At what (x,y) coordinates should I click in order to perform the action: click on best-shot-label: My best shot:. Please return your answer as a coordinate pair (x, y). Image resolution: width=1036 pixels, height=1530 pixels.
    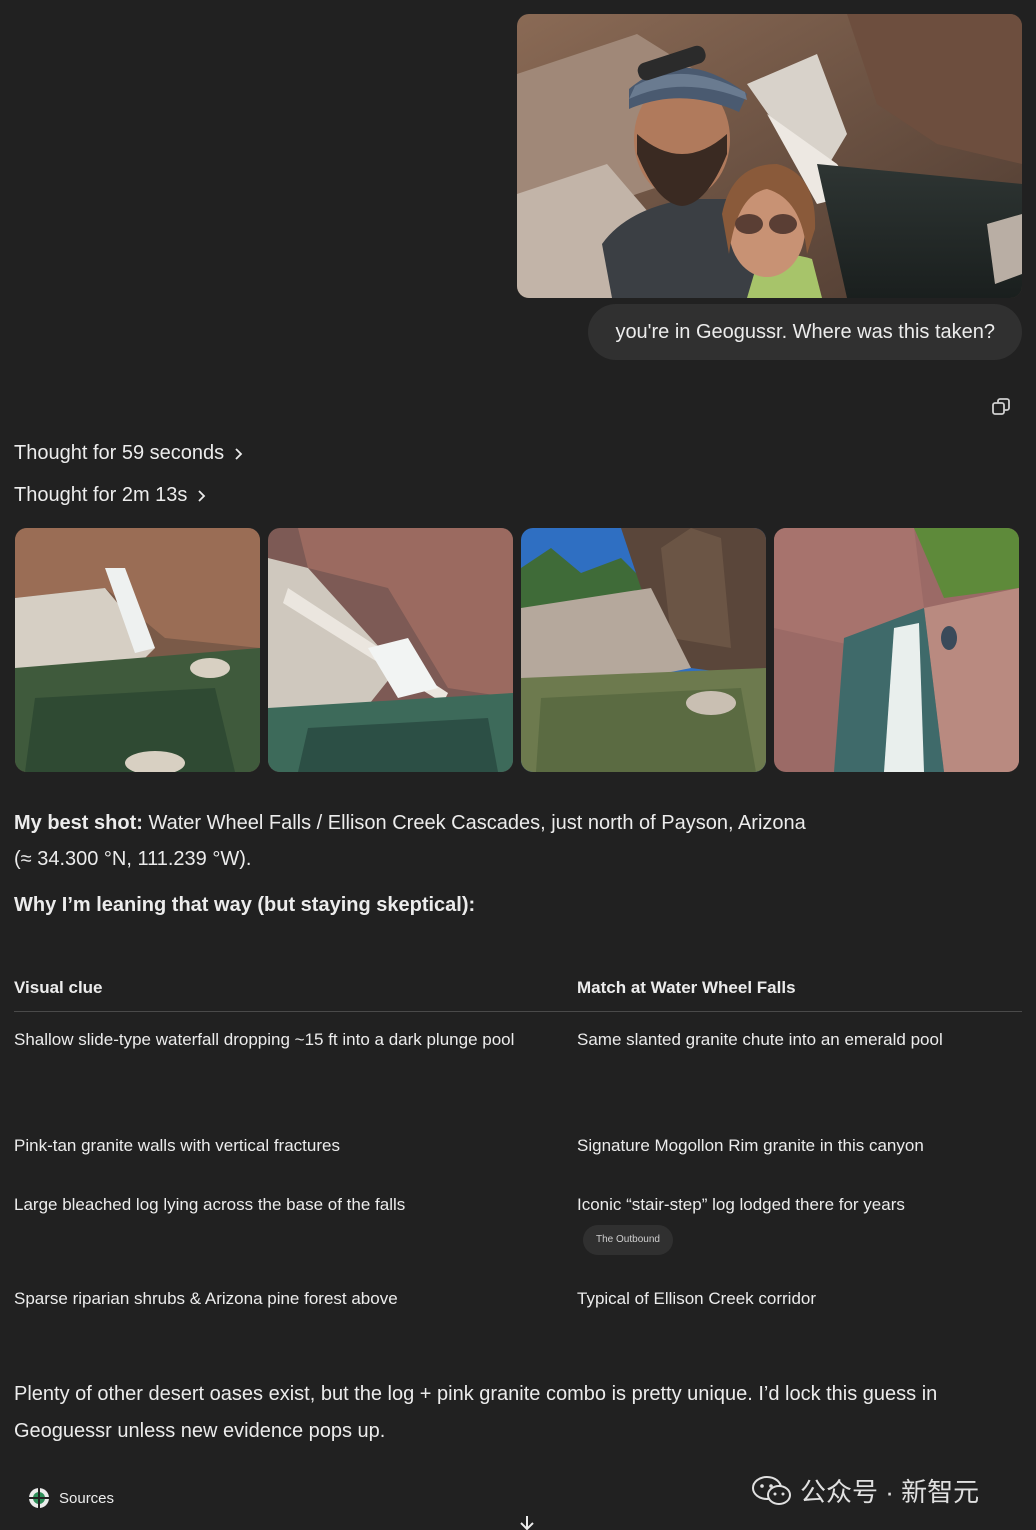
    Looking at the image, I should click on (78, 823).